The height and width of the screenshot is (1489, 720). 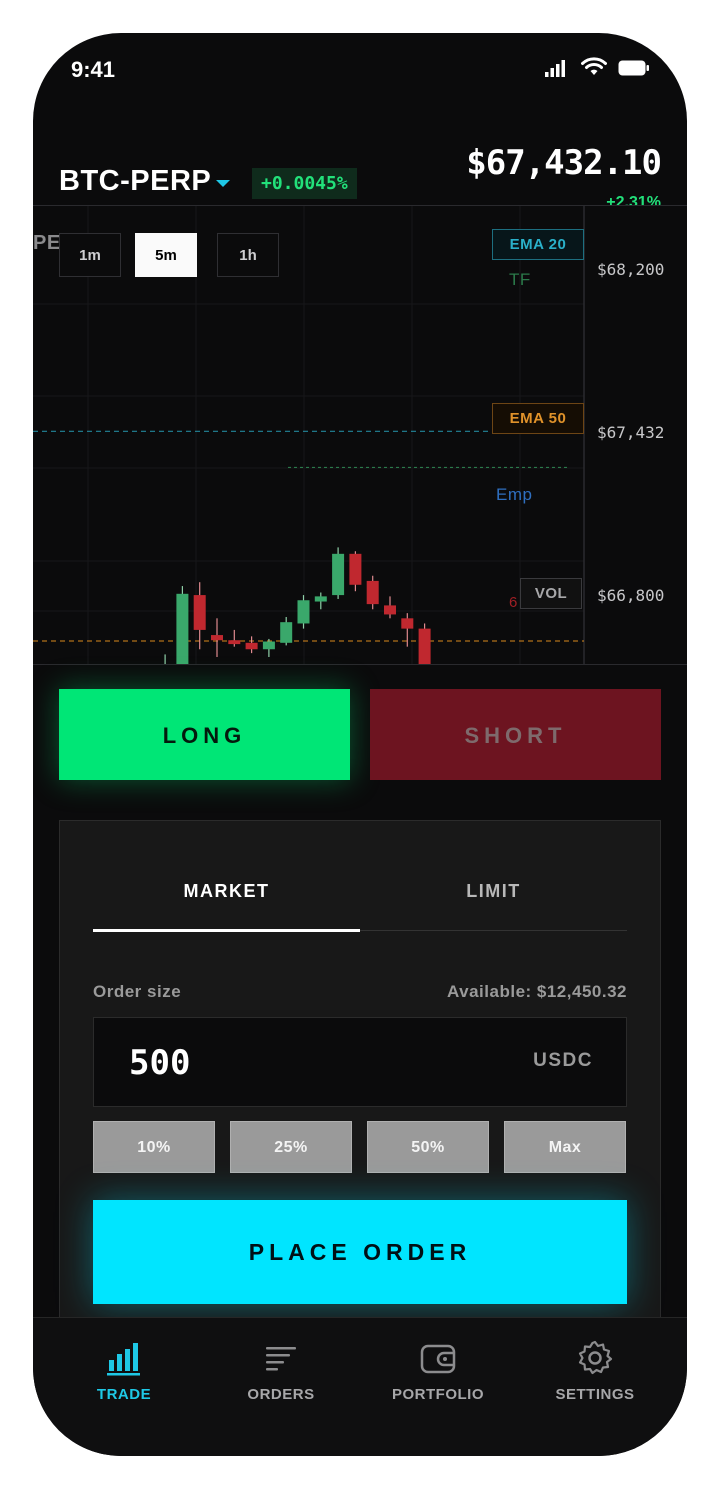 What do you see at coordinates (493, 876) in the screenshot?
I see `tab-limit: LIMIT` at bounding box center [493, 876].